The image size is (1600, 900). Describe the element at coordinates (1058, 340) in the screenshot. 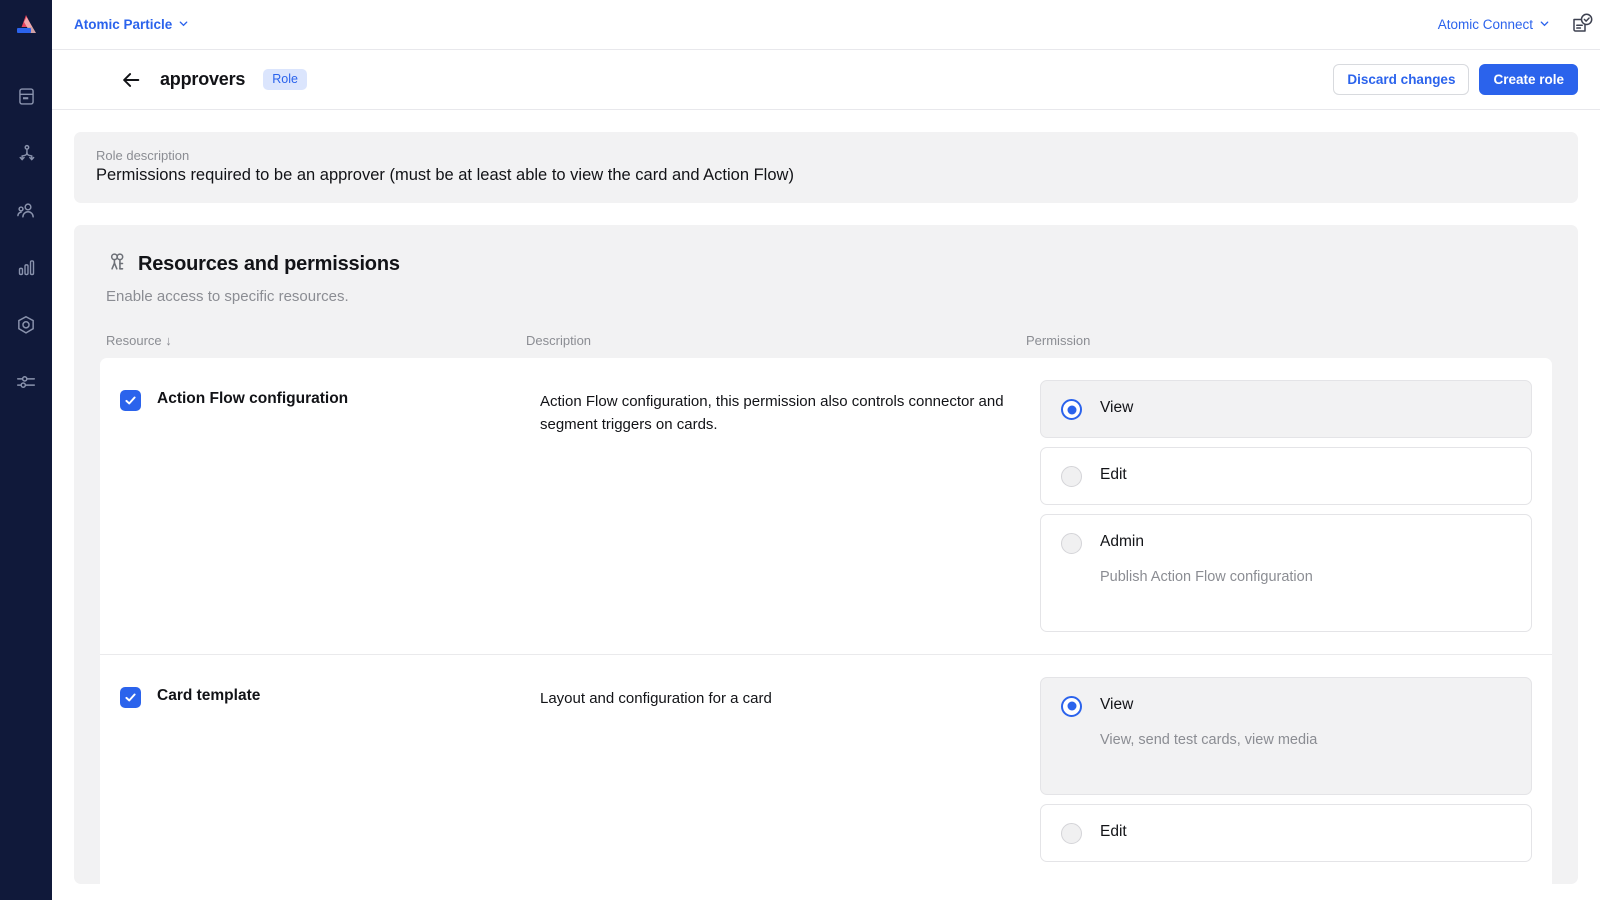

I see `column-header-permission: Permission` at that location.